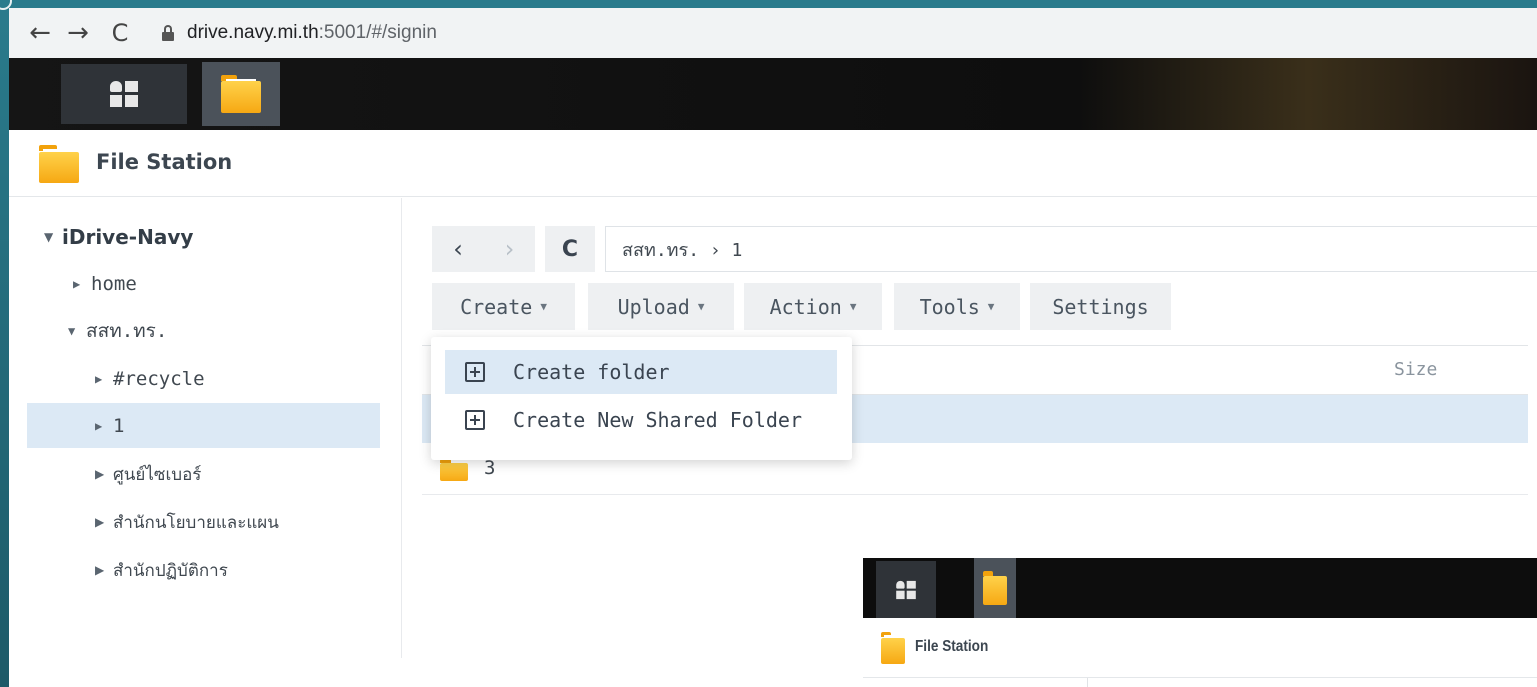 Image resolution: width=1537 pixels, height=687 pixels. Describe the element at coordinates (127, 331) in the screenshot. I see `tree-item-label: สสท.ทร.` at that location.